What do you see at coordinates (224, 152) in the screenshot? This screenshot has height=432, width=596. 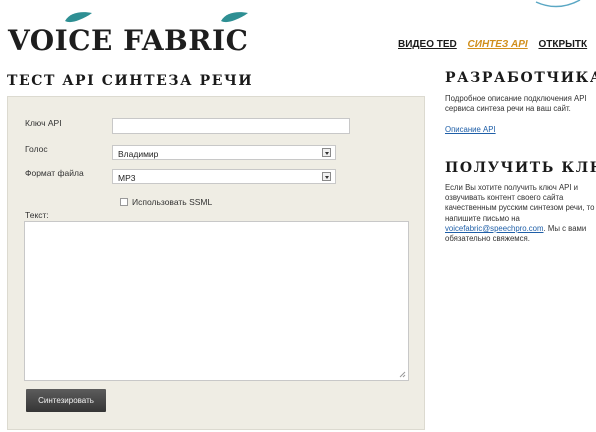 I see `voice-select: Владимир` at bounding box center [224, 152].